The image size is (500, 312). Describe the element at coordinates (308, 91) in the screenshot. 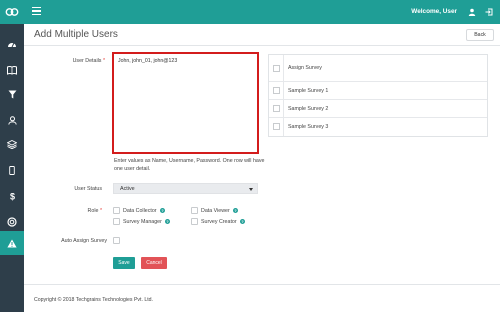

I see `survey-name: Sample Survey 1` at that location.